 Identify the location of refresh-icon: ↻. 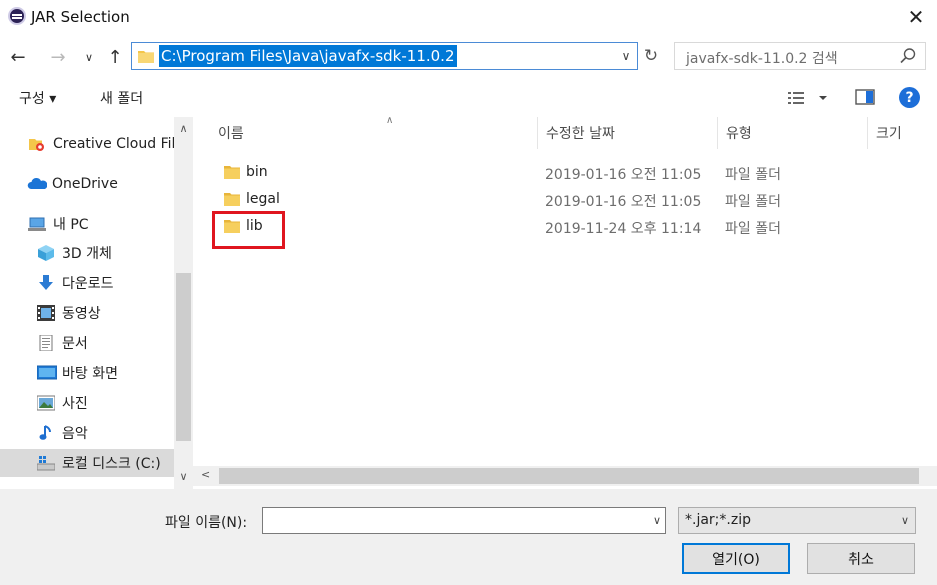
(651, 56).